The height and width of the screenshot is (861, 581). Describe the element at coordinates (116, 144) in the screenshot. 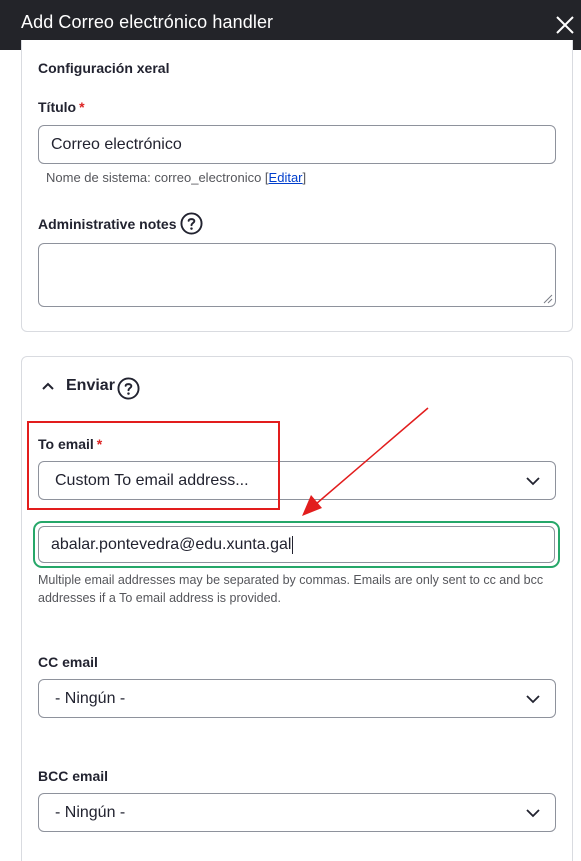

I see `title-input-value: Correo electrónico` at that location.